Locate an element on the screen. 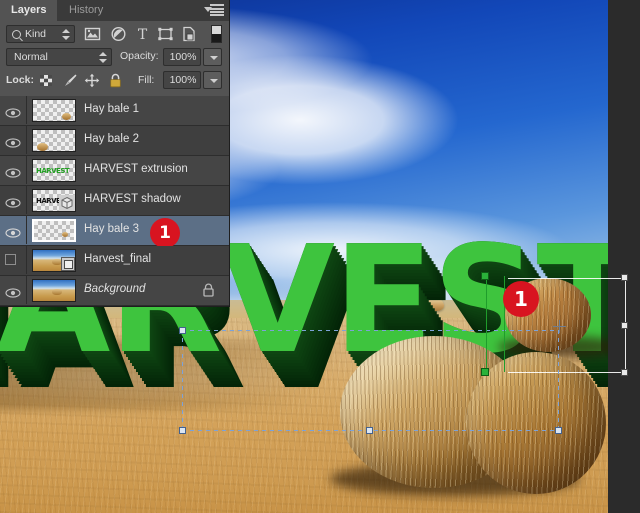 The width and height of the screenshot is (640, 513). blend-mode-value: Normal is located at coordinates (31, 57).